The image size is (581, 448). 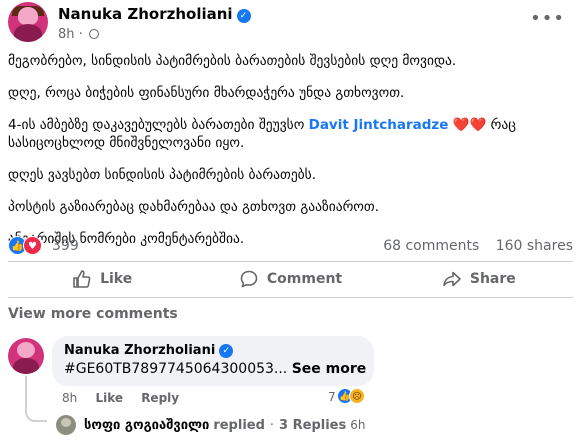 I want to click on comment-button: Comment, so click(x=290, y=279).